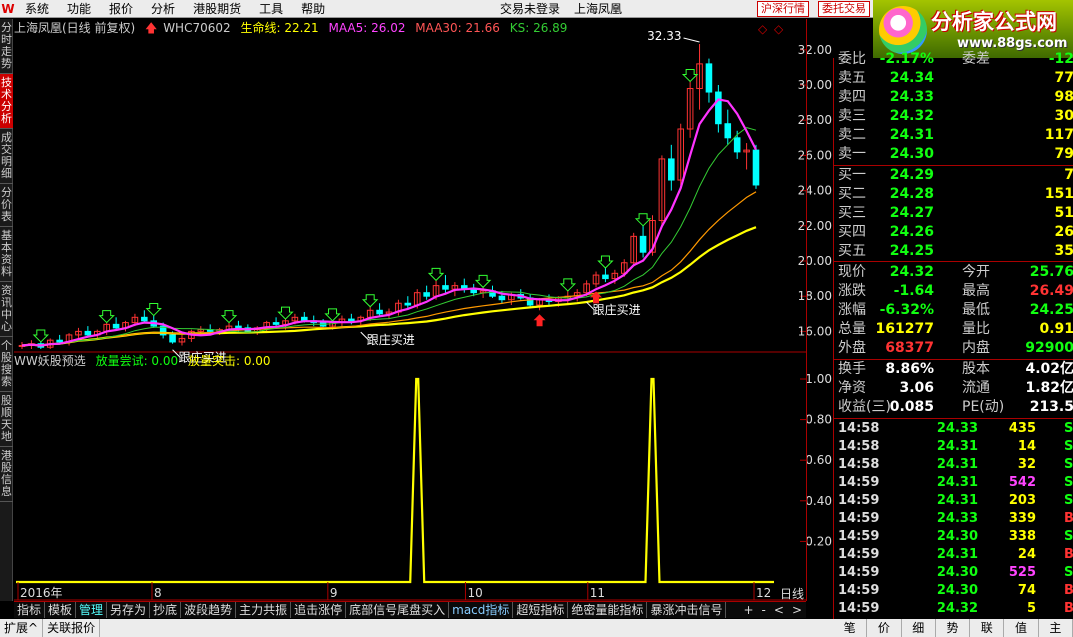 Image resolution: width=1073 pixels, height=637 pixels. Describe the element at coordinates (987, 628) in the screenshot. I see `quote-tab-4: 联` at that location.